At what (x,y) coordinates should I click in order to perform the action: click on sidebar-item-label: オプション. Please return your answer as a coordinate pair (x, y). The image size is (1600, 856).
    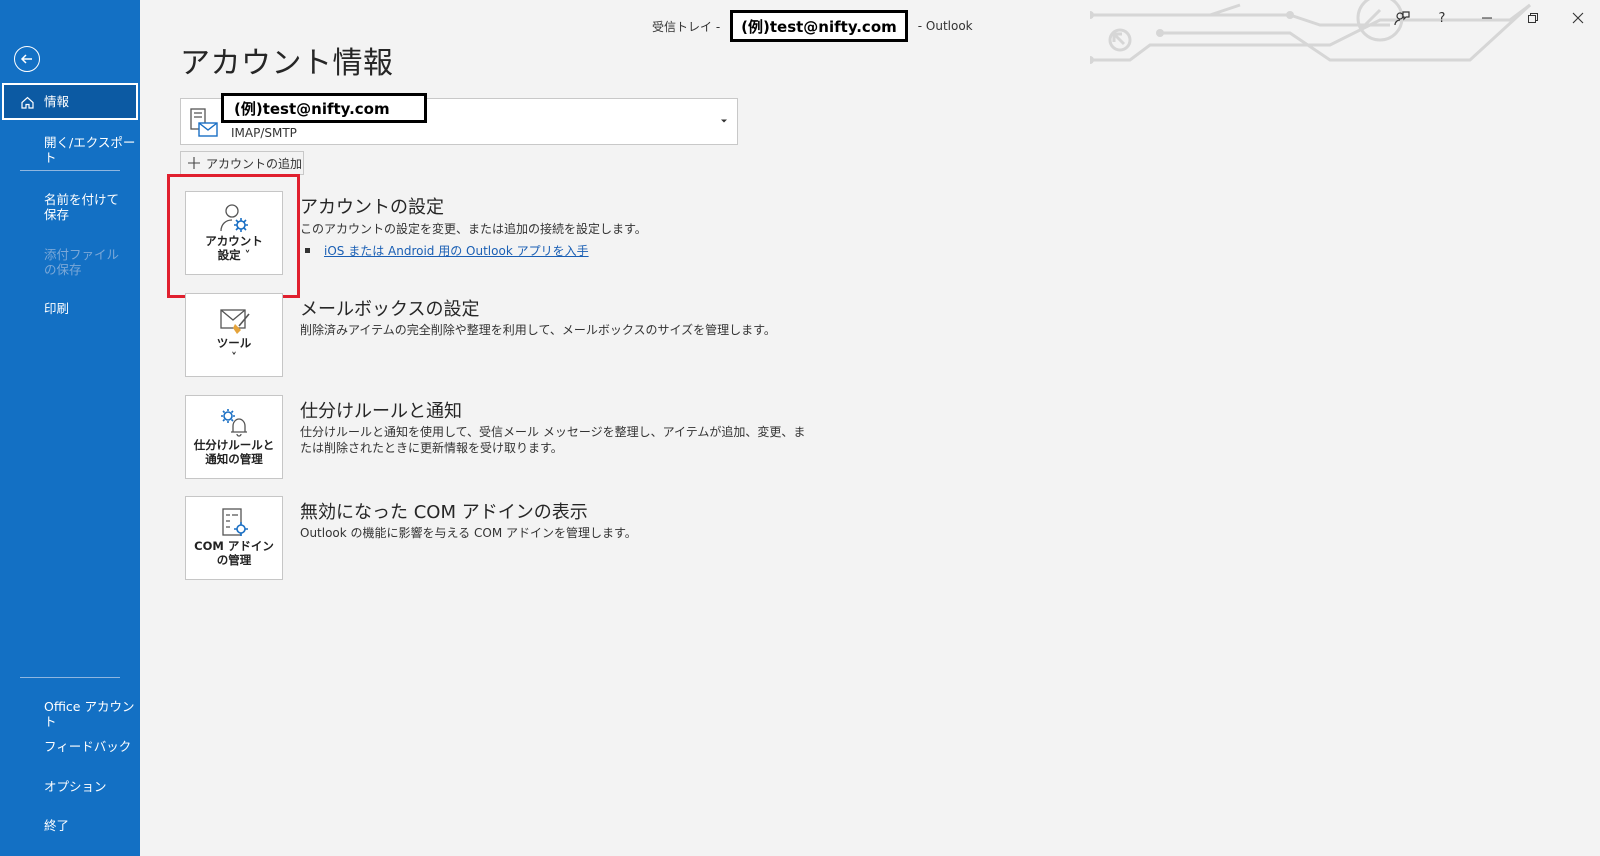
    Looking at the image, I should click on (75, 786).